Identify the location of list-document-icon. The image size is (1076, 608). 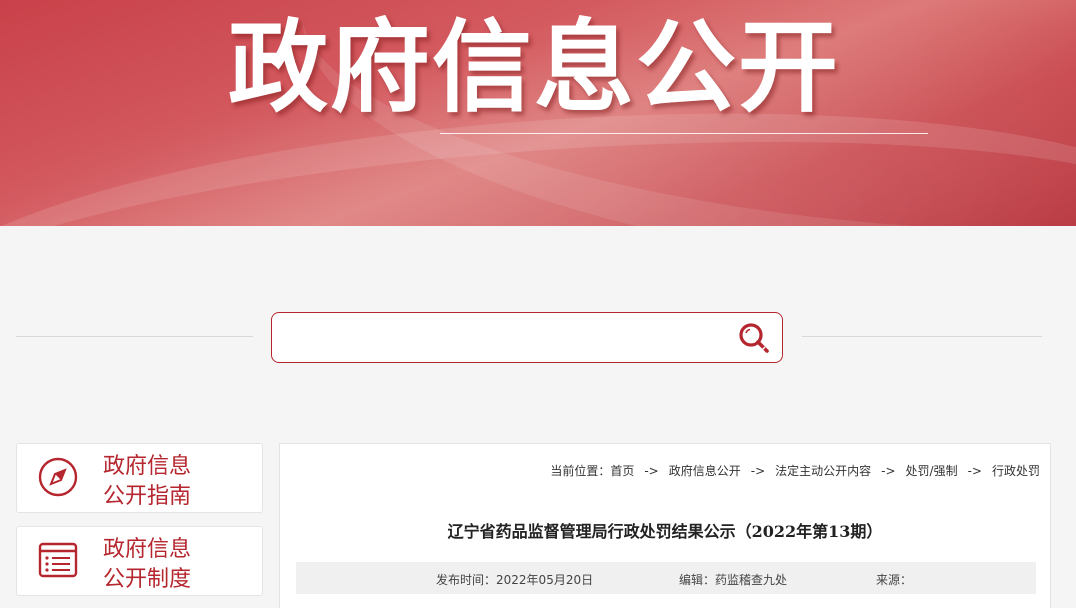
(58, 560).